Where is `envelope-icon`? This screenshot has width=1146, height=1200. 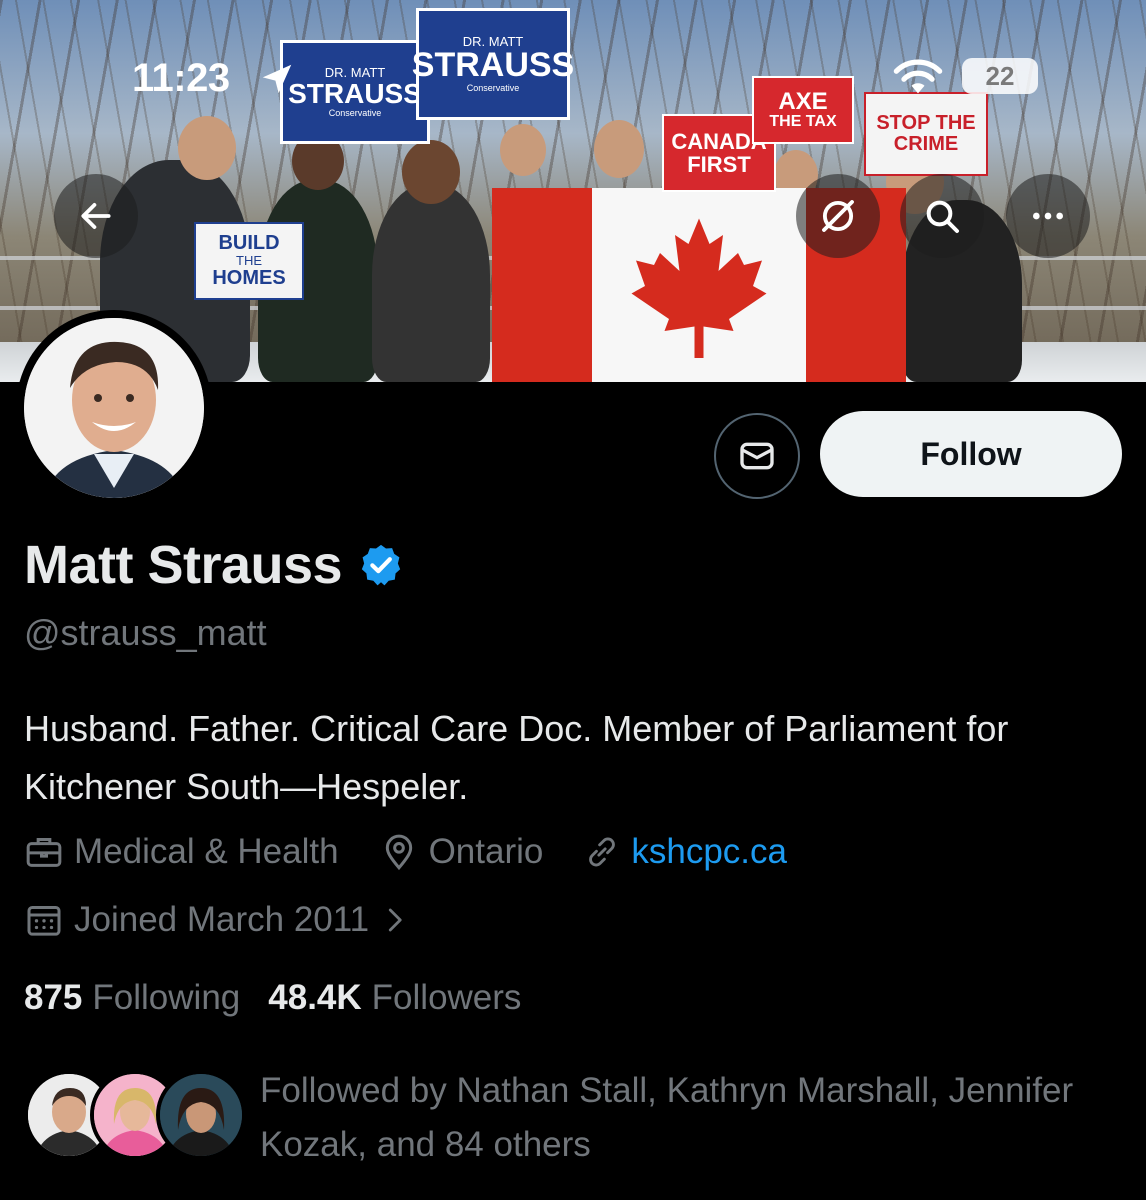 envelope-icon is located at coordinates (757, 456).